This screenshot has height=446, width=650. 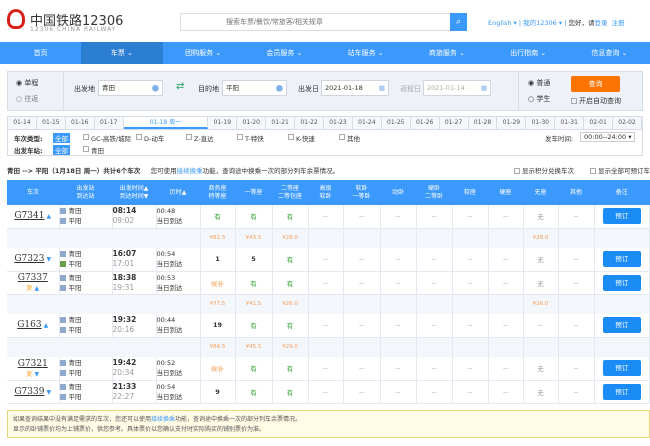 I want to click on depart-time-select: 00:00--24:00 ▾, so click(x=608, y=137).